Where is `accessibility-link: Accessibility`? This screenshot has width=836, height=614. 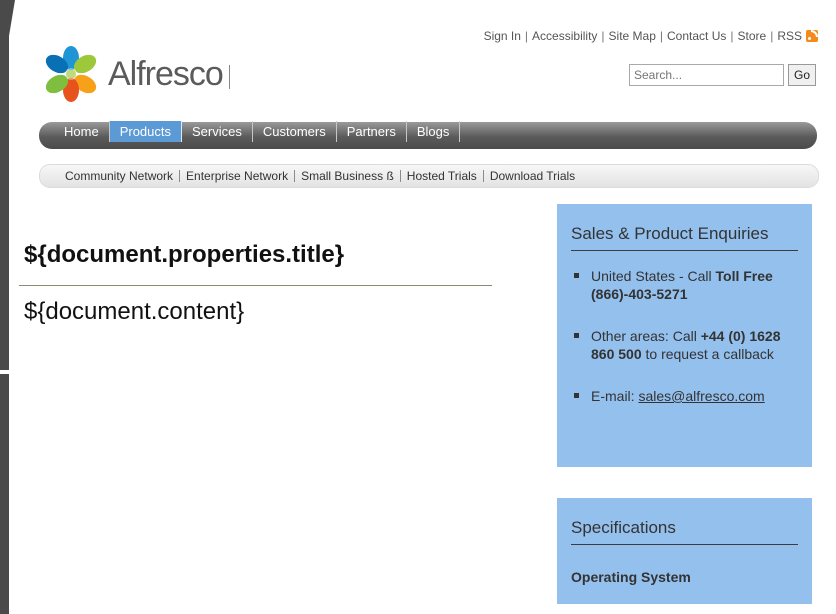
accessibility-link: Accessibility is located at coordinates (564, 36).